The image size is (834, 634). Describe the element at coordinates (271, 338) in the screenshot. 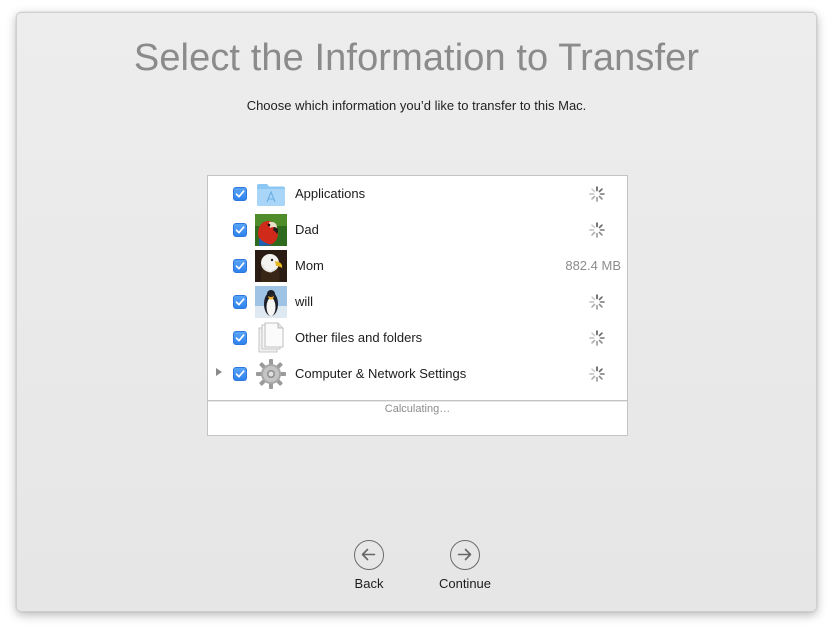

I see `documents-icon` at that location.